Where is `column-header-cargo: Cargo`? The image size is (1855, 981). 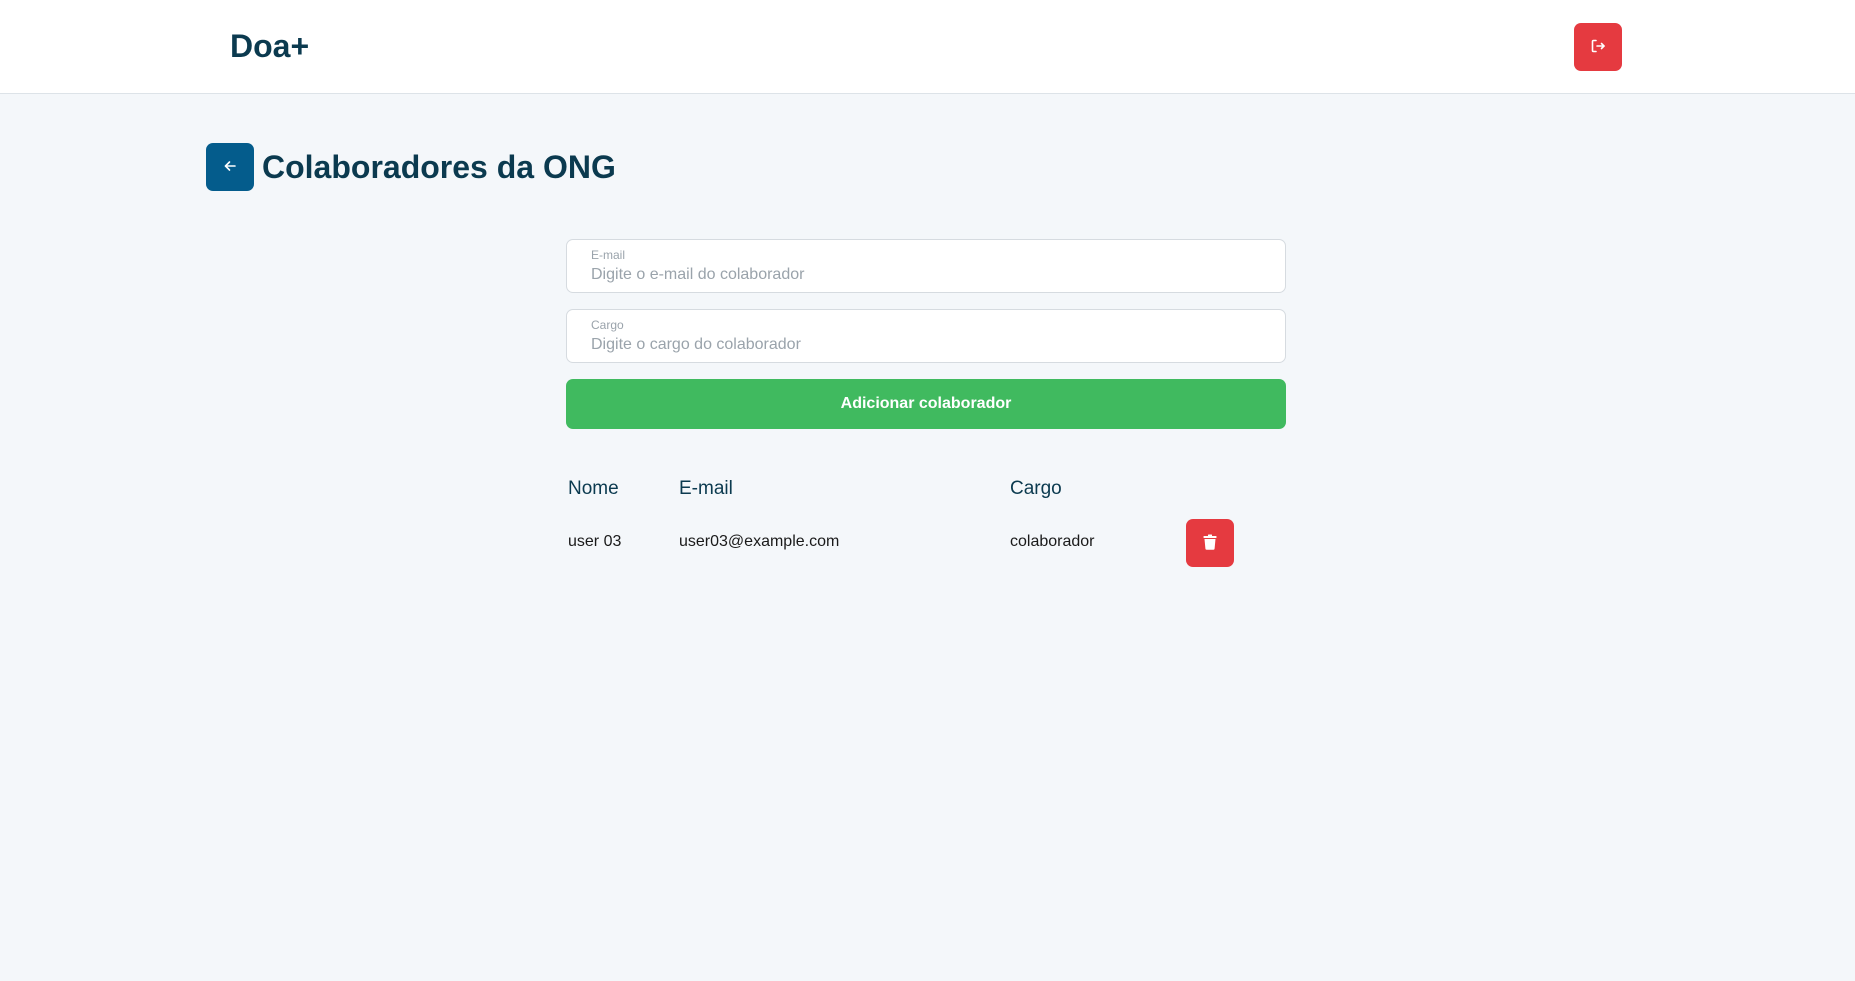
column-header-cargo: Cargo is located at coordinates (1036, 488).